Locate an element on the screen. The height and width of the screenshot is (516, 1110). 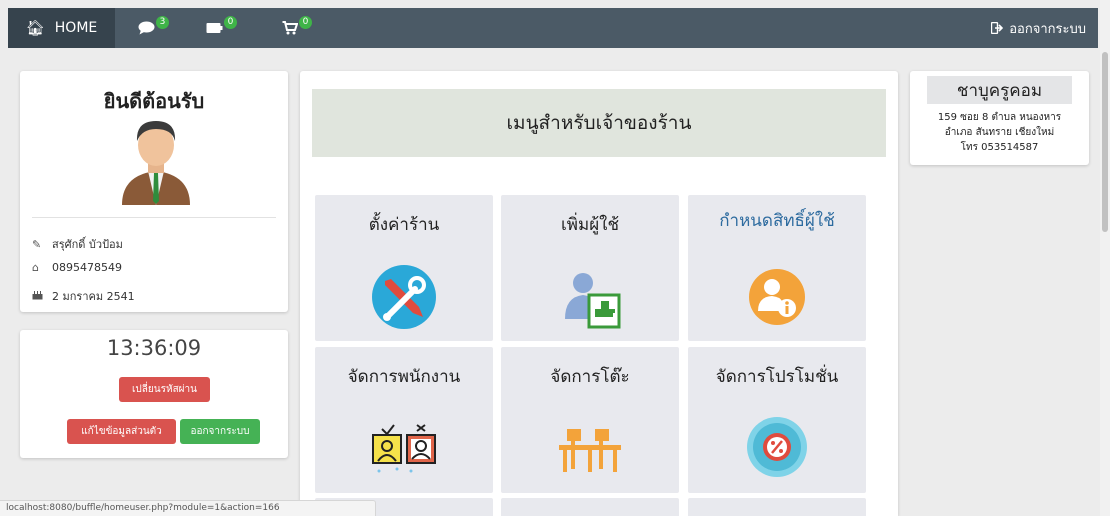
user-permission-icon is located at coordinates (777, 297).